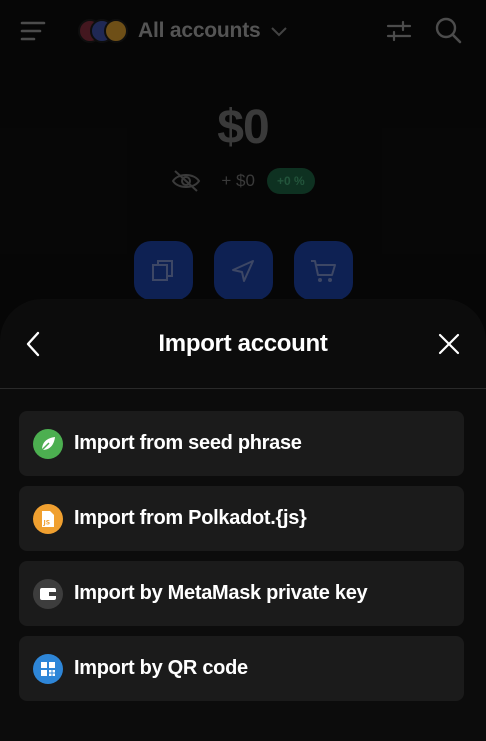  I want to click on option-label: Import from seed phrase, so click(188, 443).